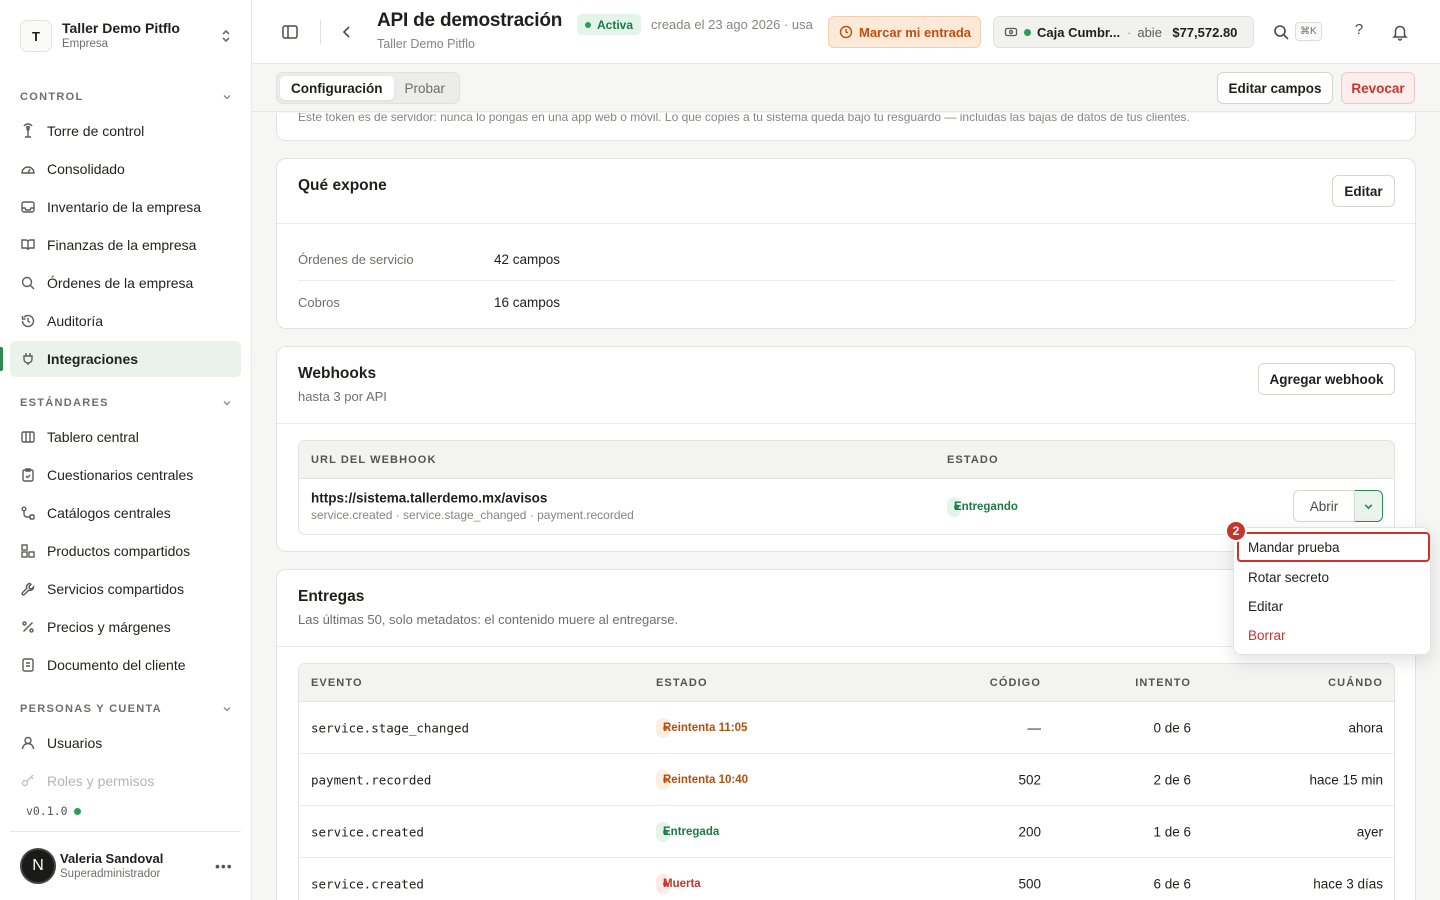 Image resolution: width=1440 pixels, height=900 pixels. What do you see at coordinates (28, 551) in the screenshot?
I see `boxes-icon` at bounding box center [28, 551].